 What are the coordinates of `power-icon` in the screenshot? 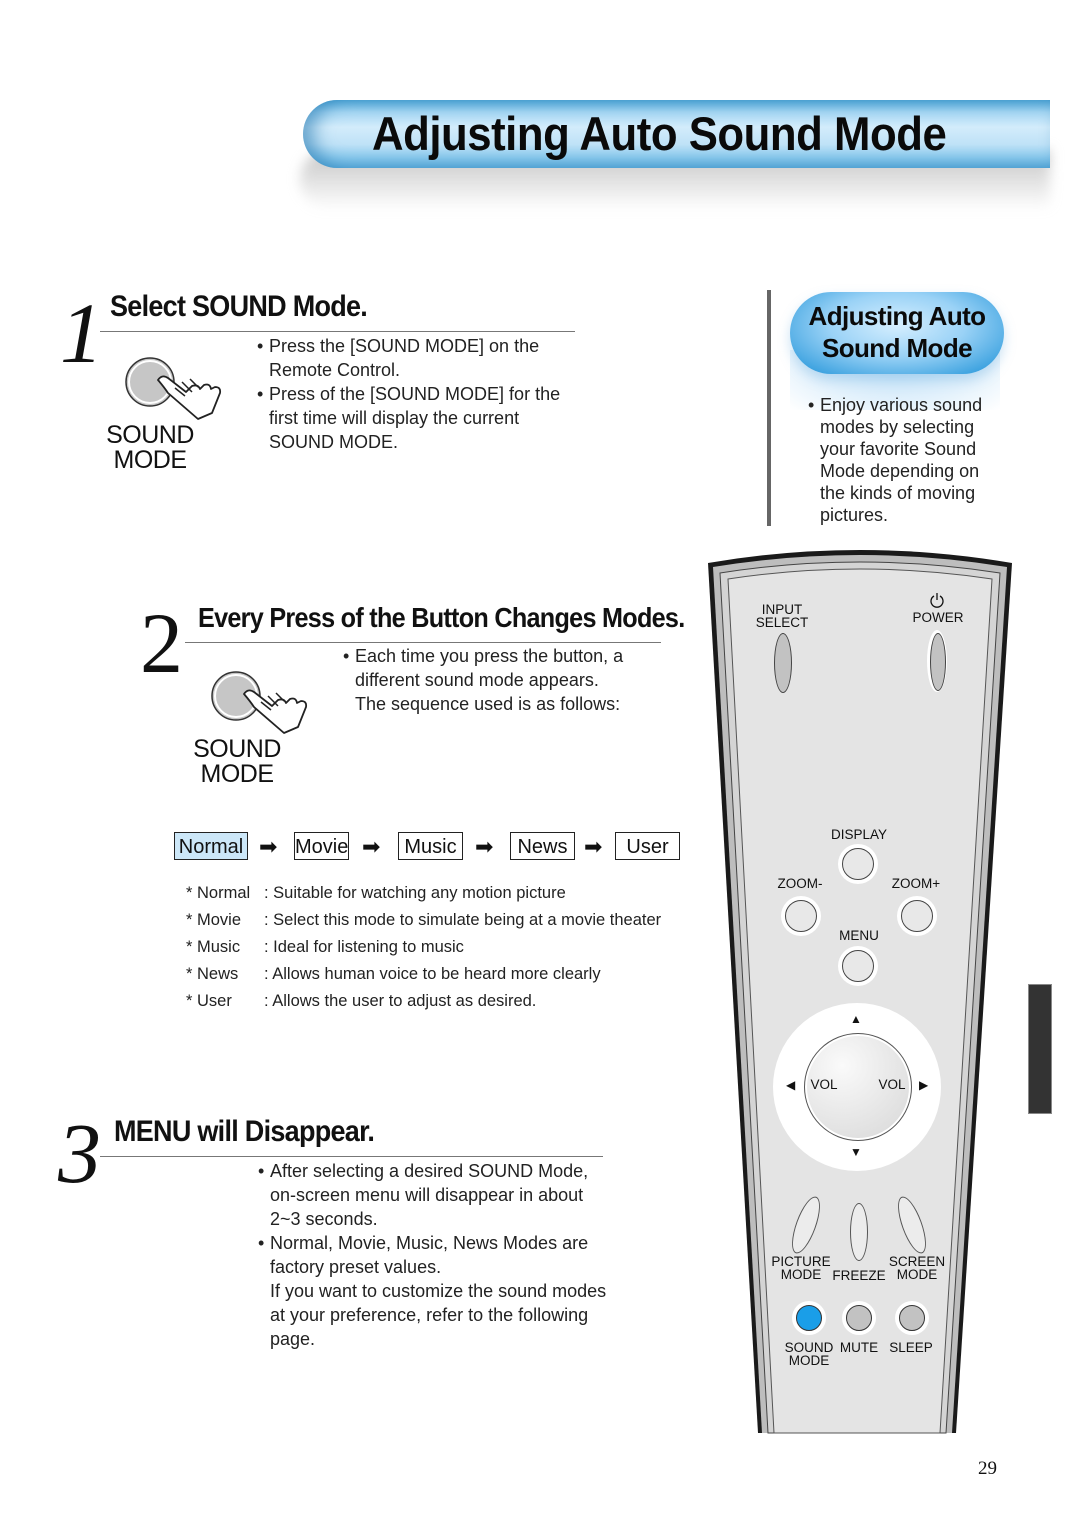 It's located at (937, 600).